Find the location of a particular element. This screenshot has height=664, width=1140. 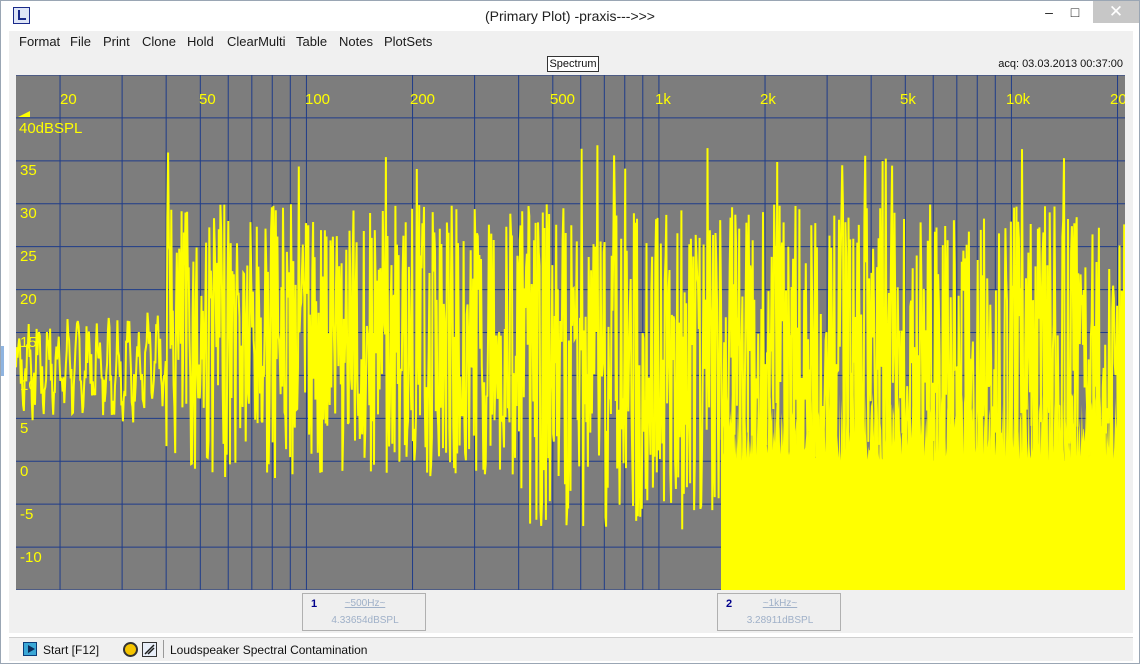

menu-hold: Hold is located at coordinates (200, 41).